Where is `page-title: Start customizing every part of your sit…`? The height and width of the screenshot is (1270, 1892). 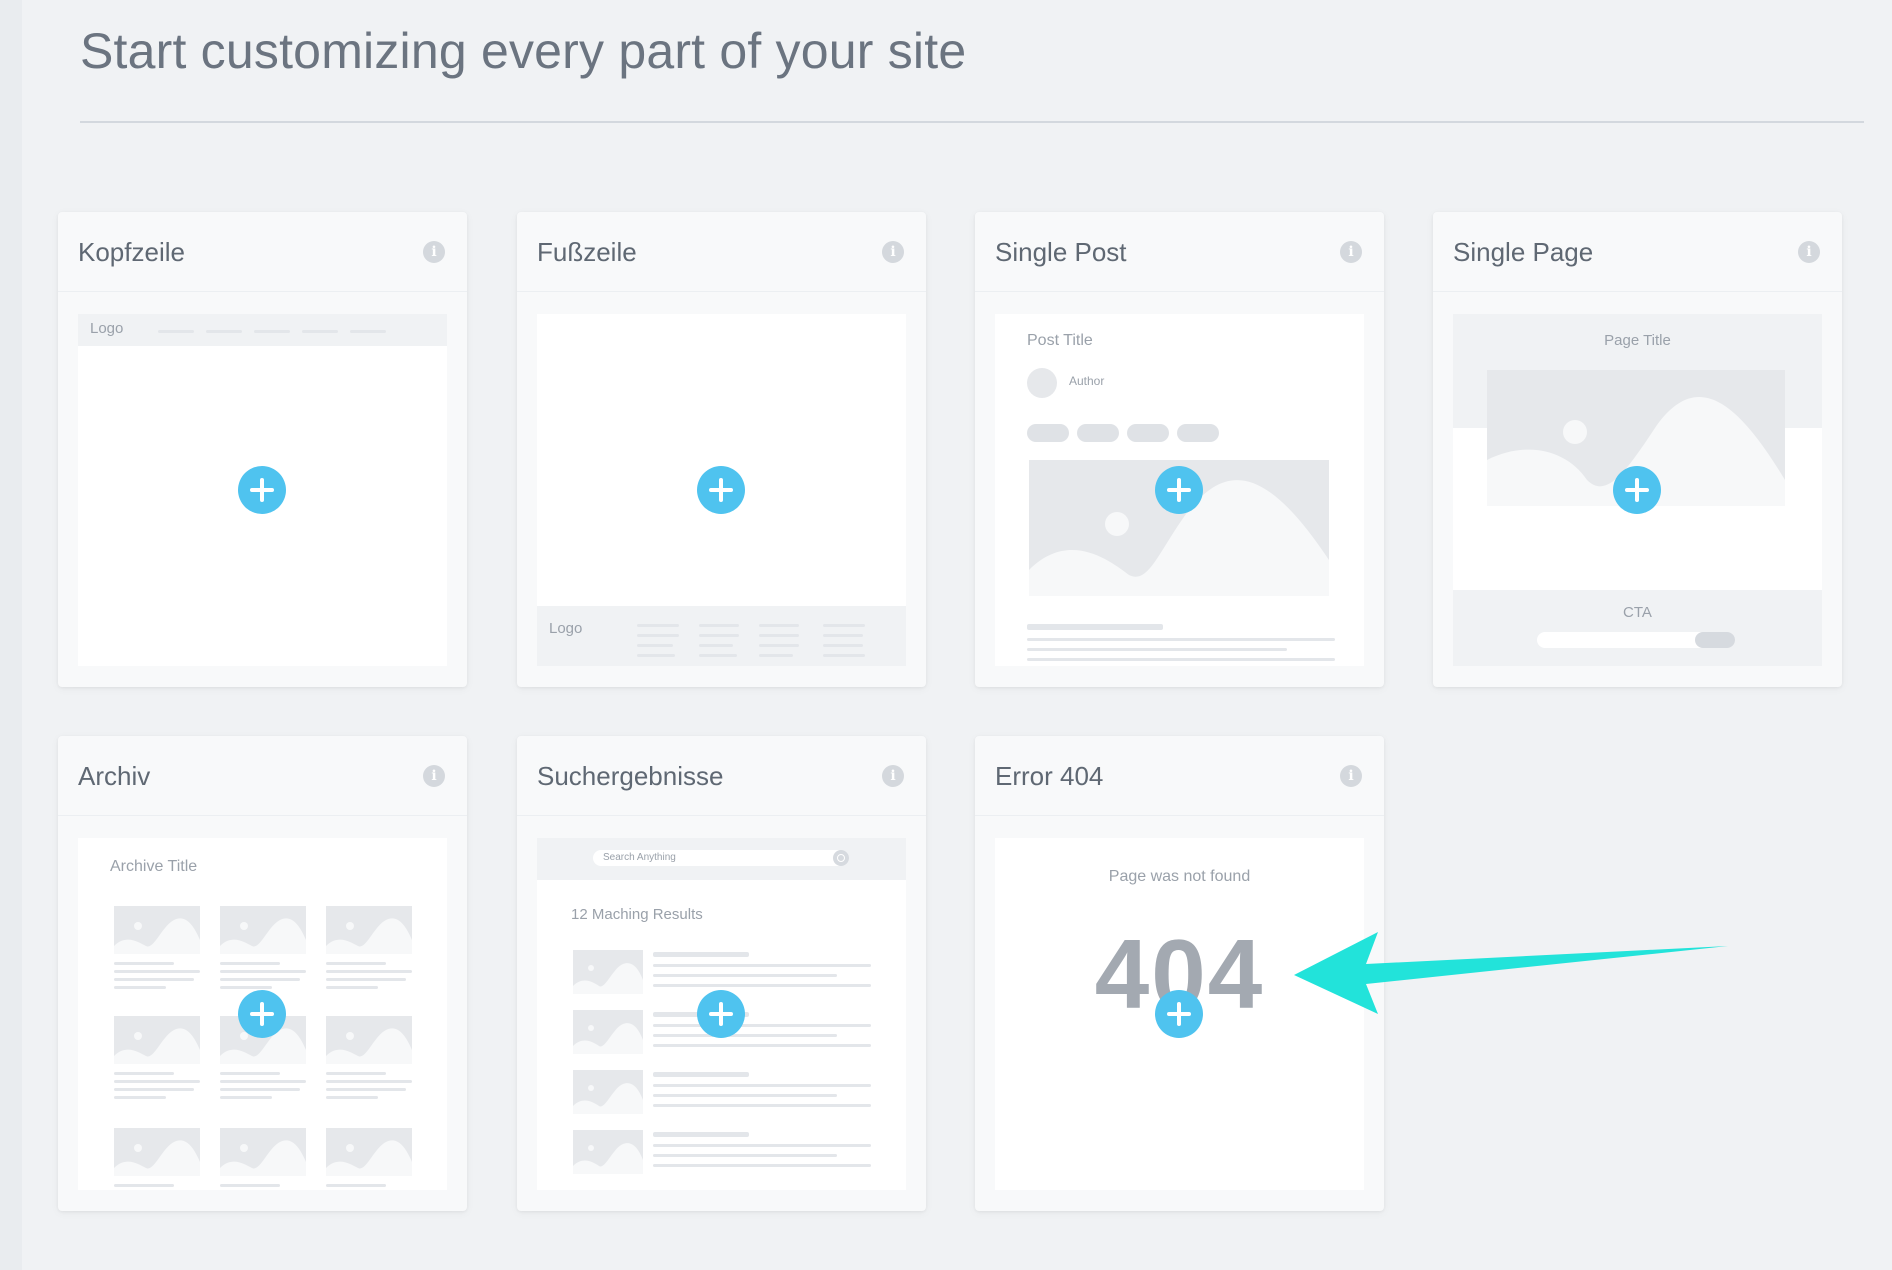
page-title: Start customizing every part of your sit… is located at coordinates (523, 51).